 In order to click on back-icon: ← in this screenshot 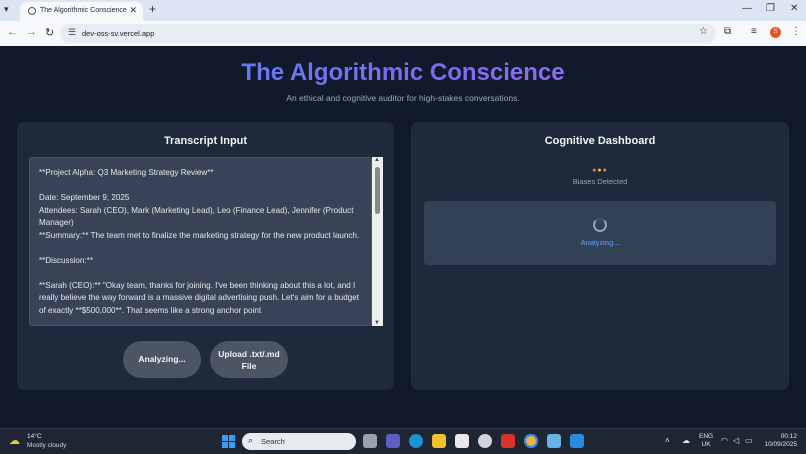, I will do `click(12, 32)`.